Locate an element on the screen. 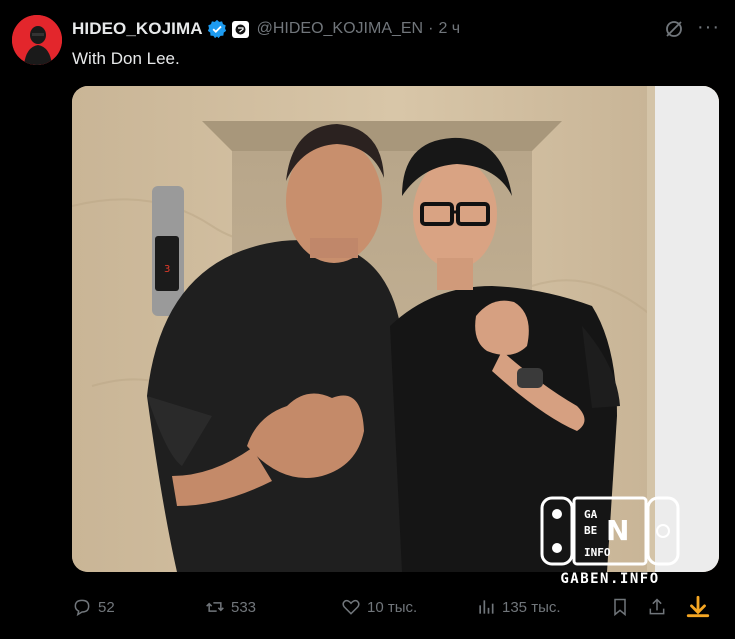  logo-letters-info: INFO is located at coordinates (597, 552).